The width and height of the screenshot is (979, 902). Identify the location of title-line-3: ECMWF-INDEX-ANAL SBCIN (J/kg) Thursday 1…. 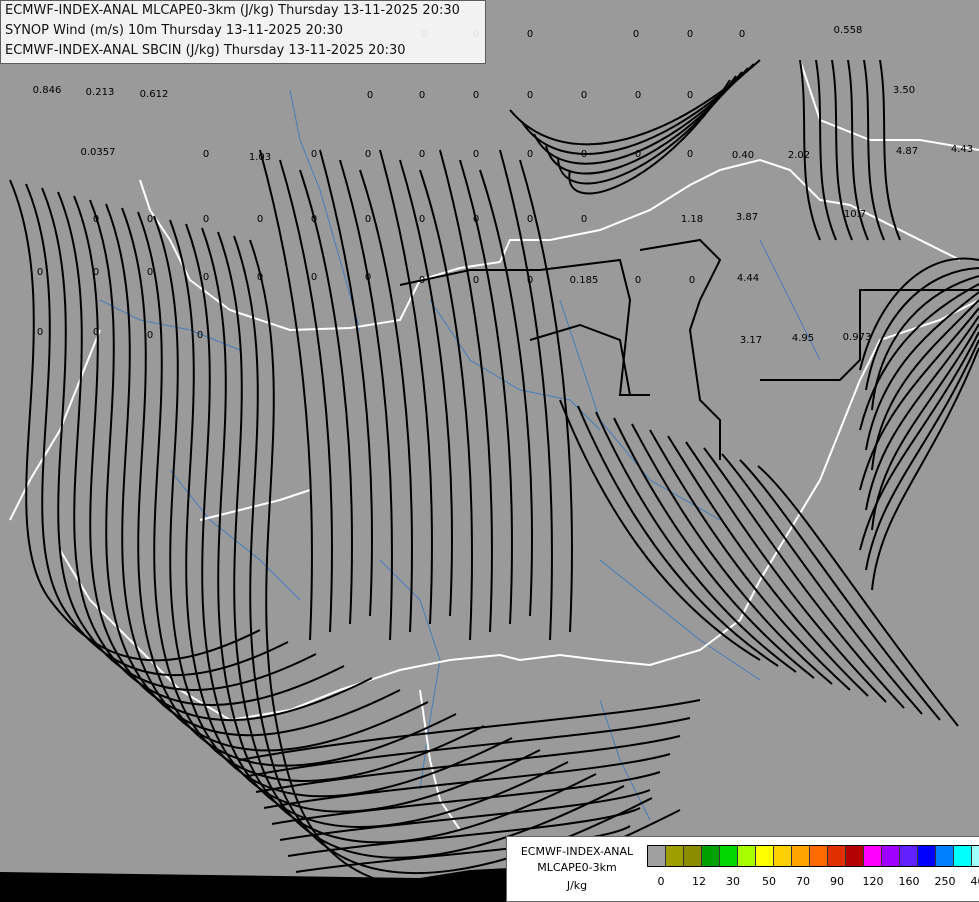
(205, 50).